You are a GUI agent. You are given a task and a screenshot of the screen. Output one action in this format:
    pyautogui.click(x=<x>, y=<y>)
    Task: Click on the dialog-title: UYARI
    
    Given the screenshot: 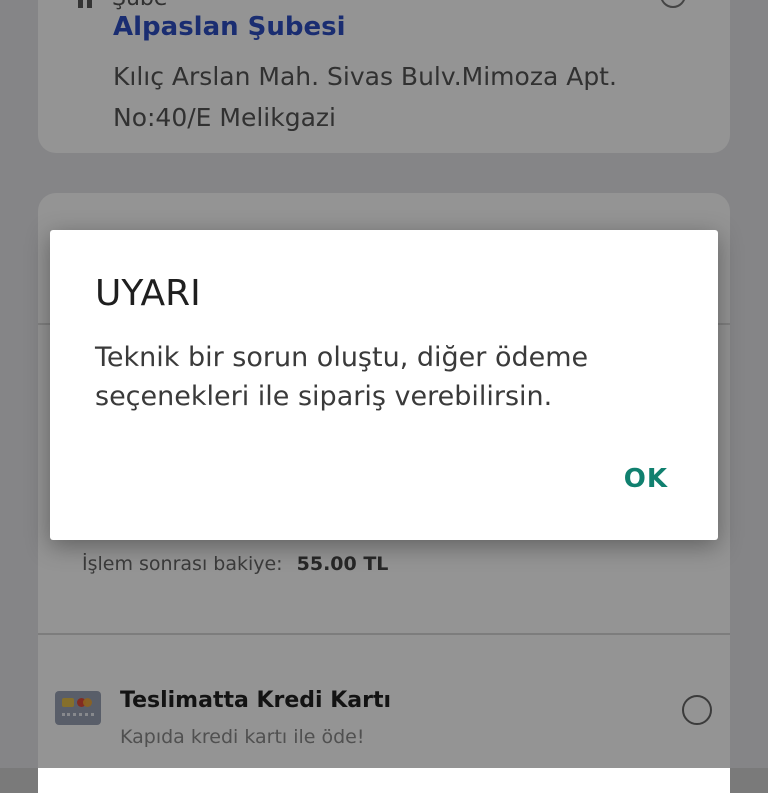 What is the action you would take?
    pyautogui.click(x=148, y=293)
    